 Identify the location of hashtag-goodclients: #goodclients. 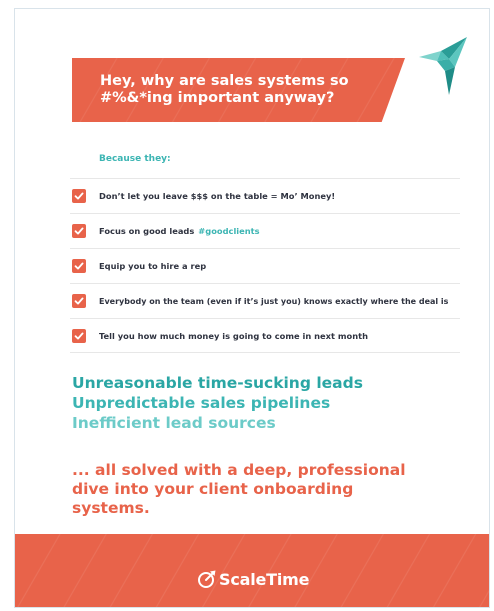
(229, 231).